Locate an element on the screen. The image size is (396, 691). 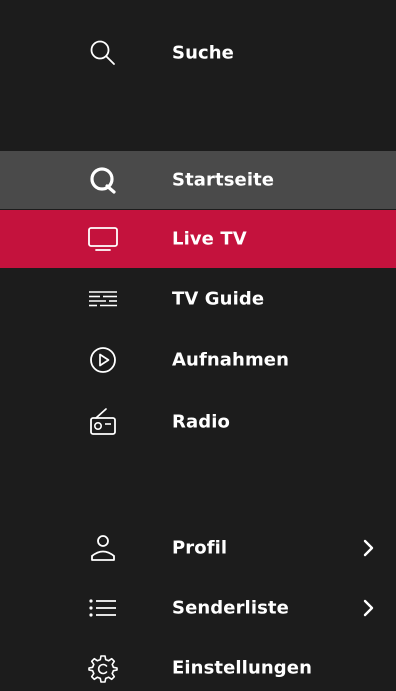
radio-icon is located at coordinates (103, 422).